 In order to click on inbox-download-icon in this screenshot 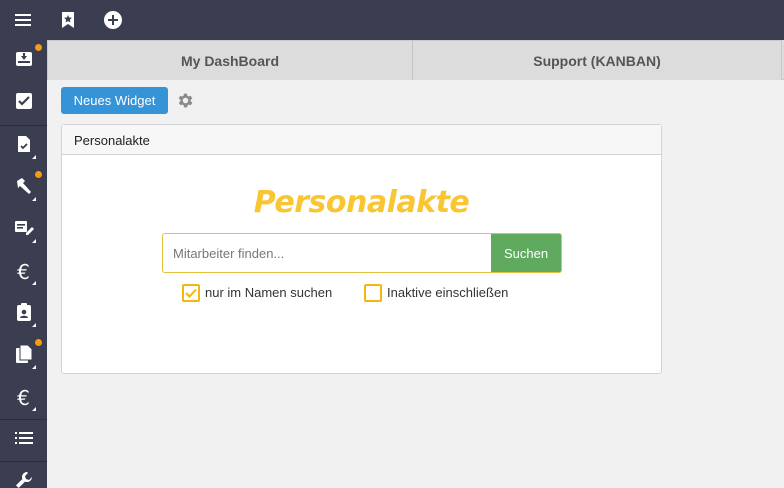, I will do `click(24, 61)`.